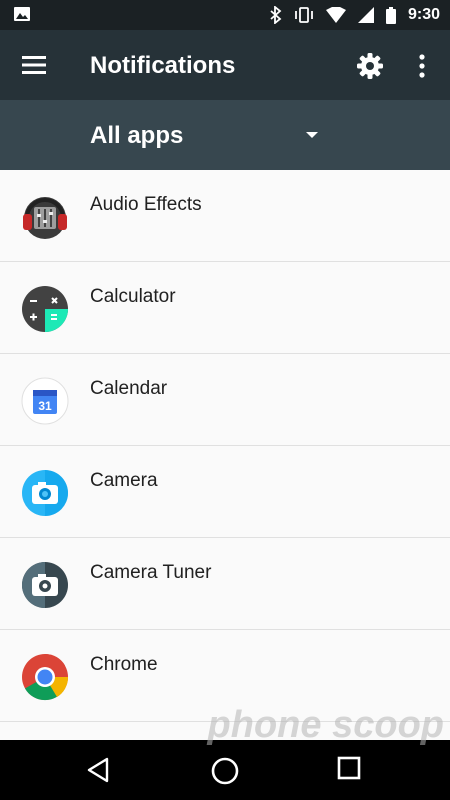  What do you see at coordinates (124, 664) in the screenshot?
I see `app-name: Chrome` at bounding box center [124, 664].